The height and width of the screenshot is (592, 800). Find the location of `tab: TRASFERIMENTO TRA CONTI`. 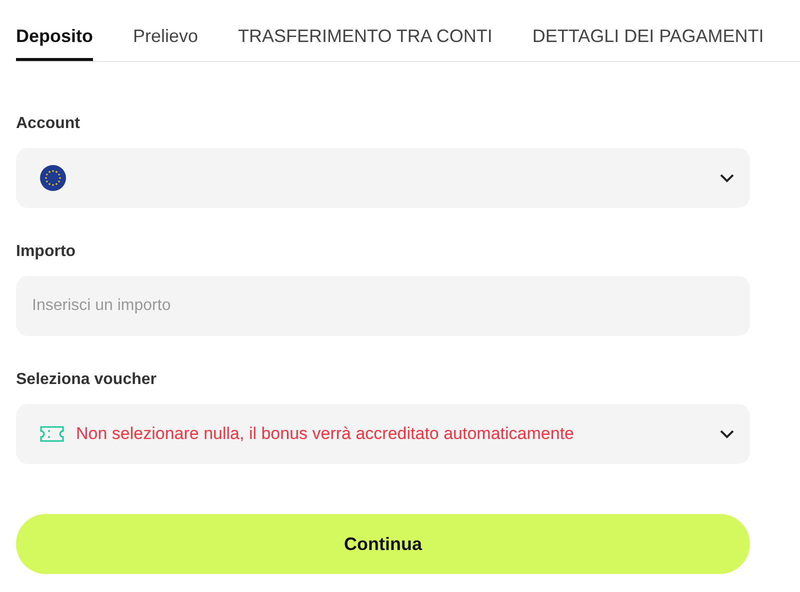

tab: TRASFERIMENTO TRA CONTI is located at coordinates (365, 30).